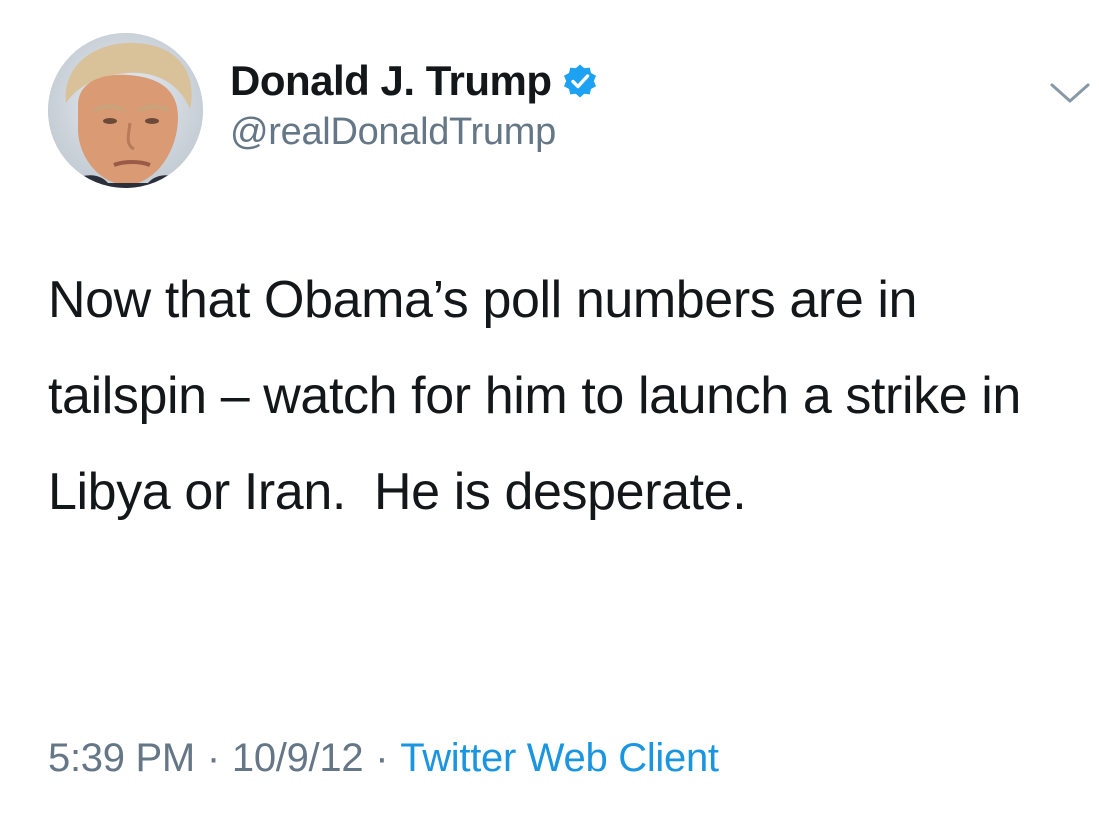 The image size is (1099, 827). Describe the element at coordinates (121, 758) in the screenshot. I see `tweet-time: 5:39 PM` at that location.